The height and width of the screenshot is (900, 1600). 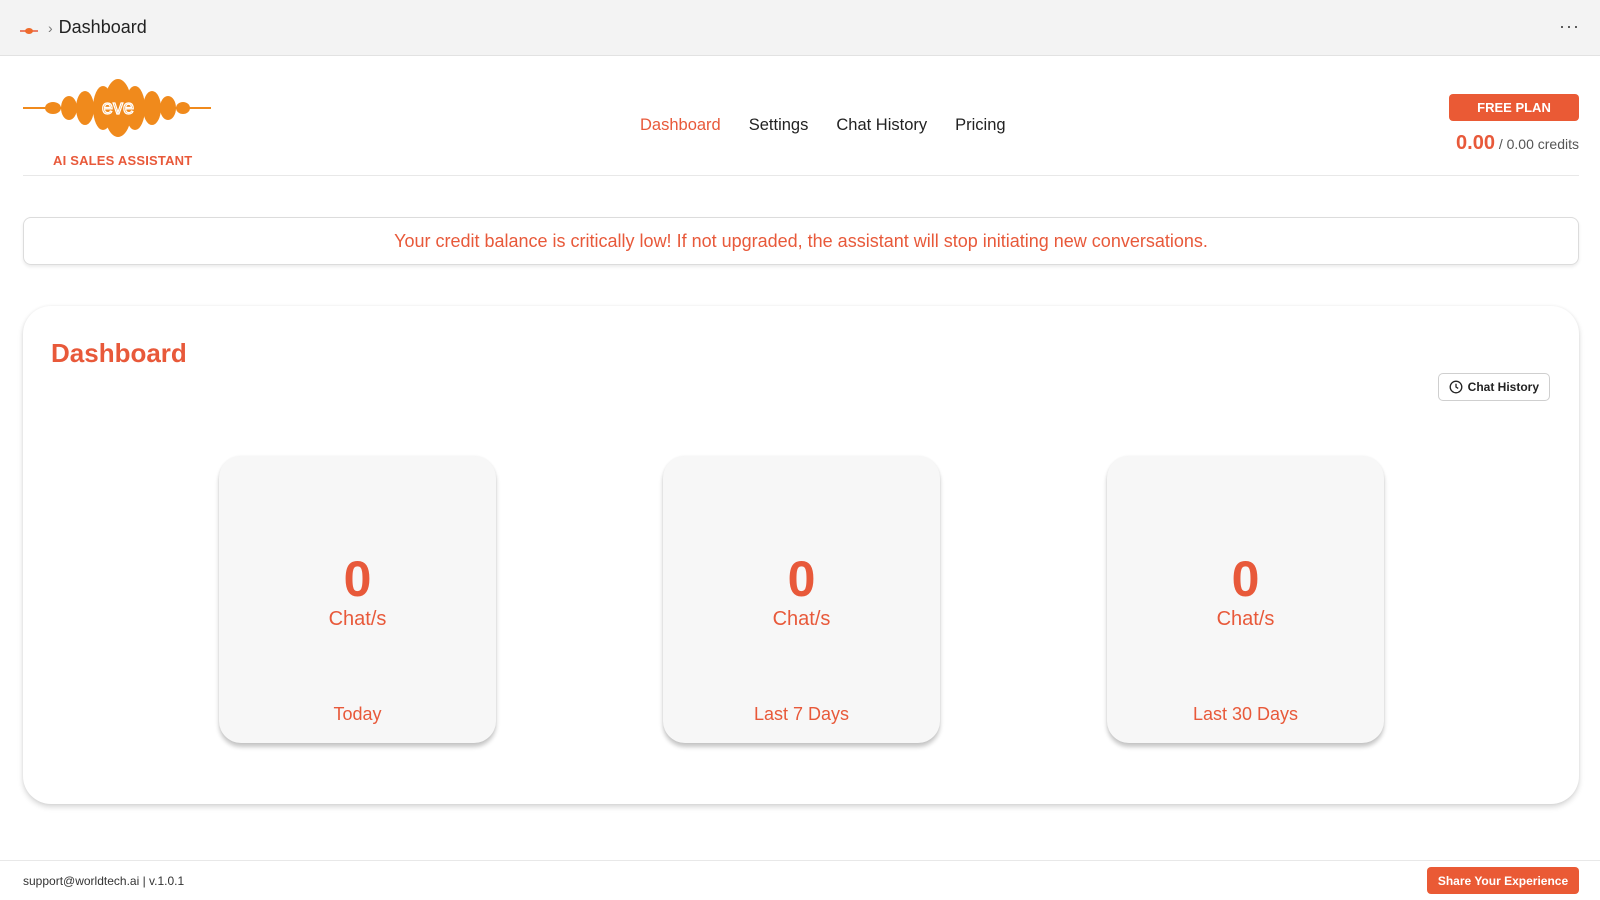 I want to click on credits-display: 0.00 / 0.00 credits, so click(x=1517, y=143).